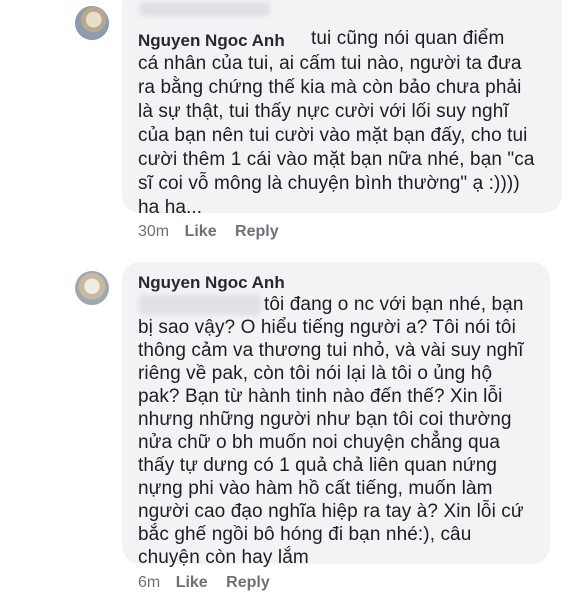  What do you see at coordinates (149, 582) in the screenshot?
I see `comment-time: 6m` at bounding box center [149, 582].